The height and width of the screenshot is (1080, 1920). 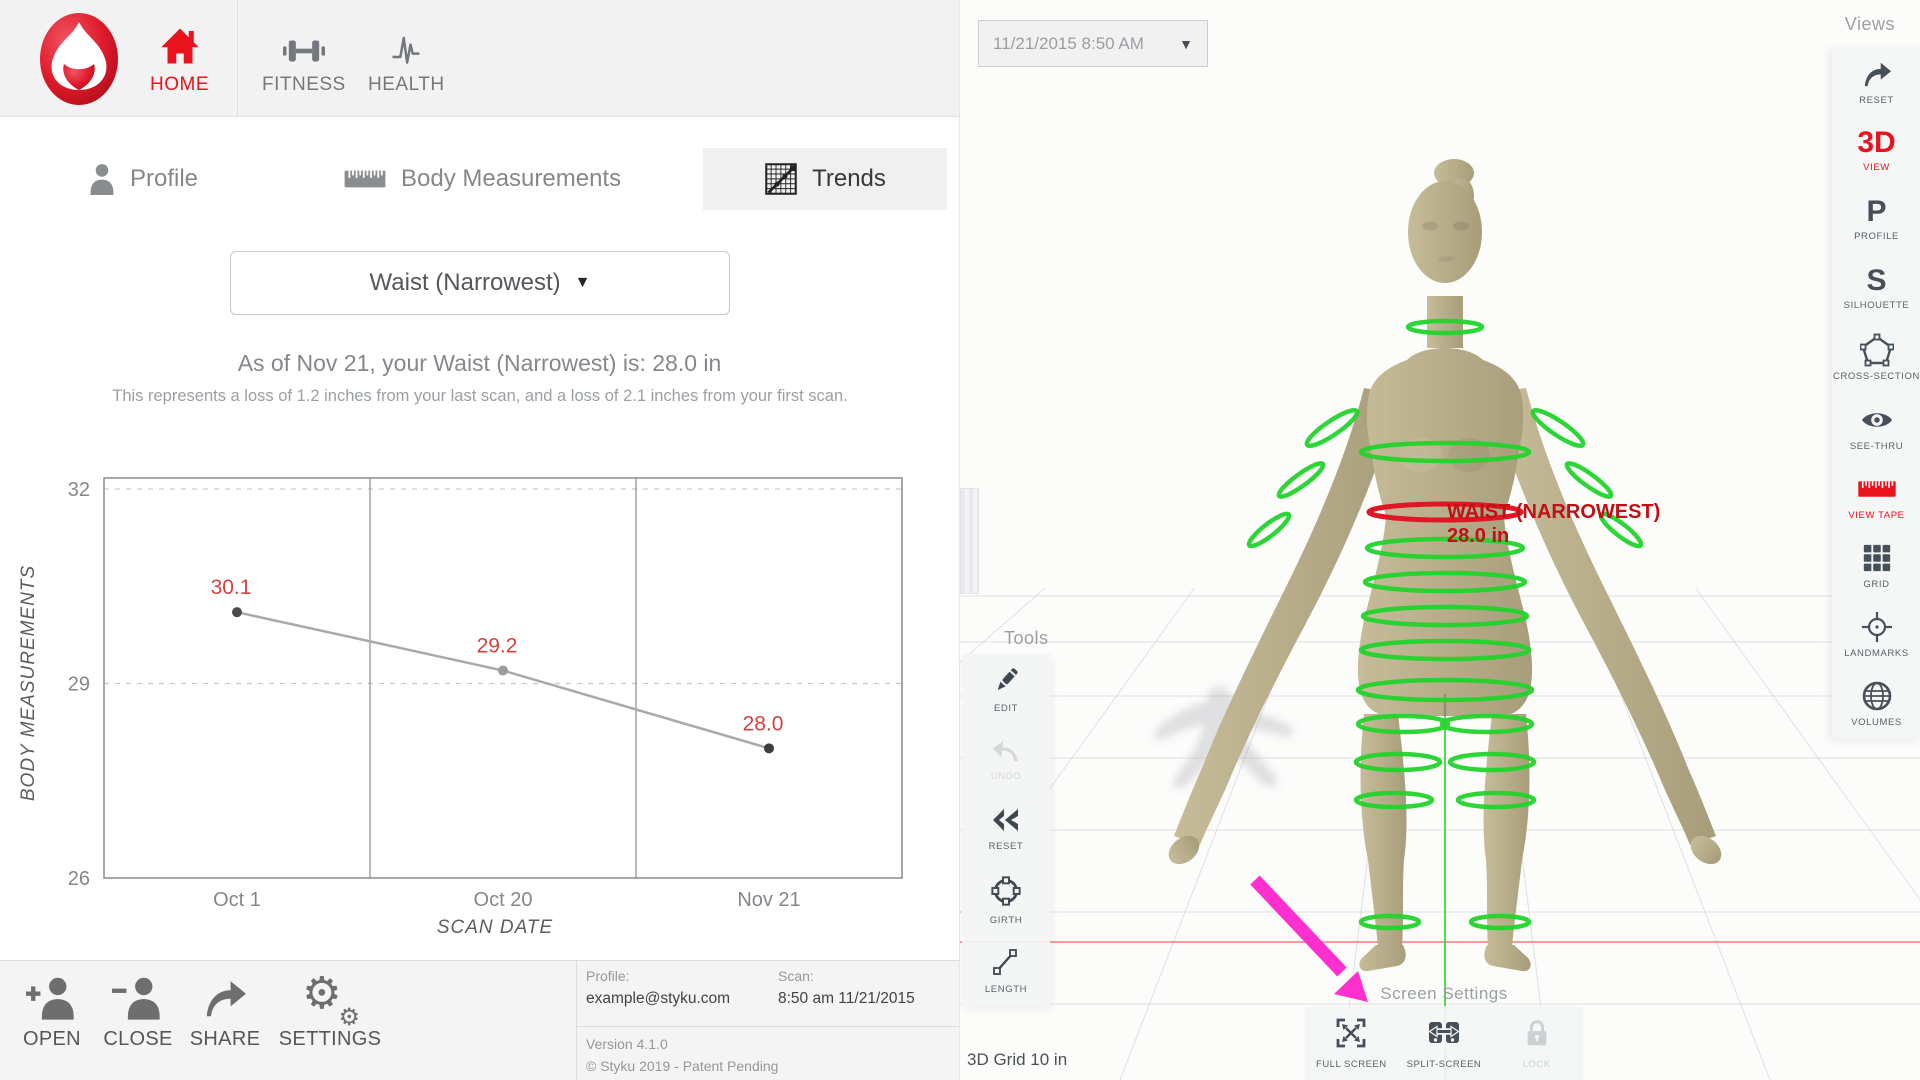 I want to click on open-button-label: OPEN, so click(x=52, y=1039).